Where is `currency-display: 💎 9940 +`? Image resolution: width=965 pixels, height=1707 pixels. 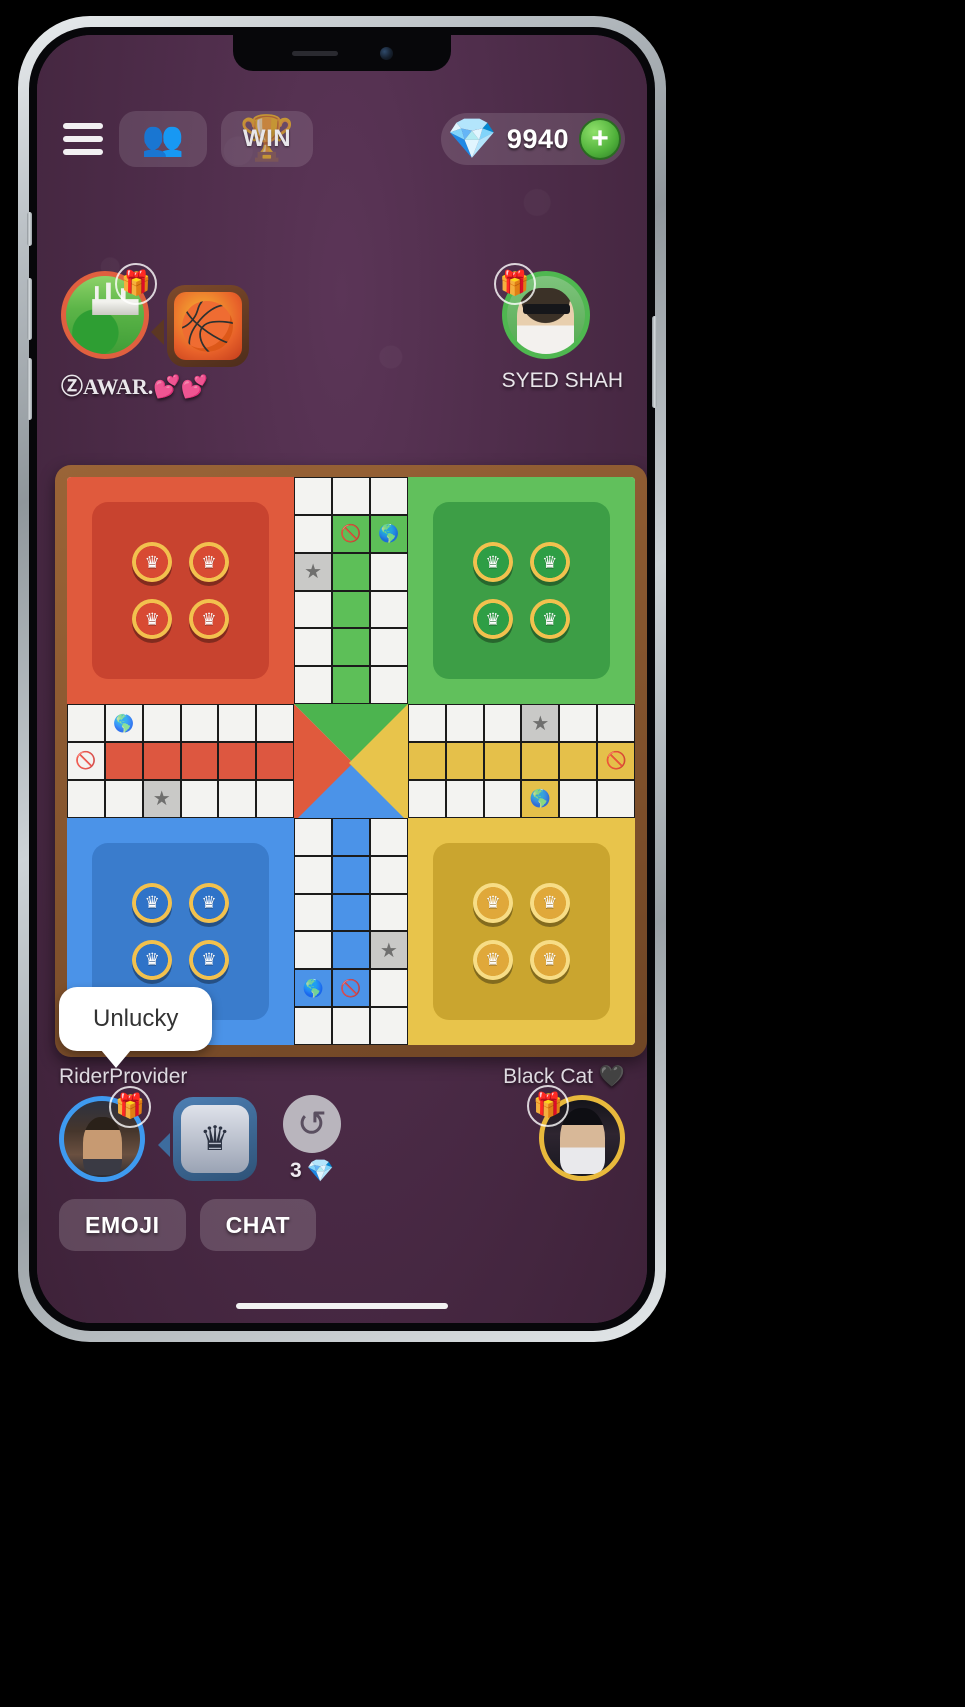 currency-display: 💎 9940 + is located at coordinates (533, 139).